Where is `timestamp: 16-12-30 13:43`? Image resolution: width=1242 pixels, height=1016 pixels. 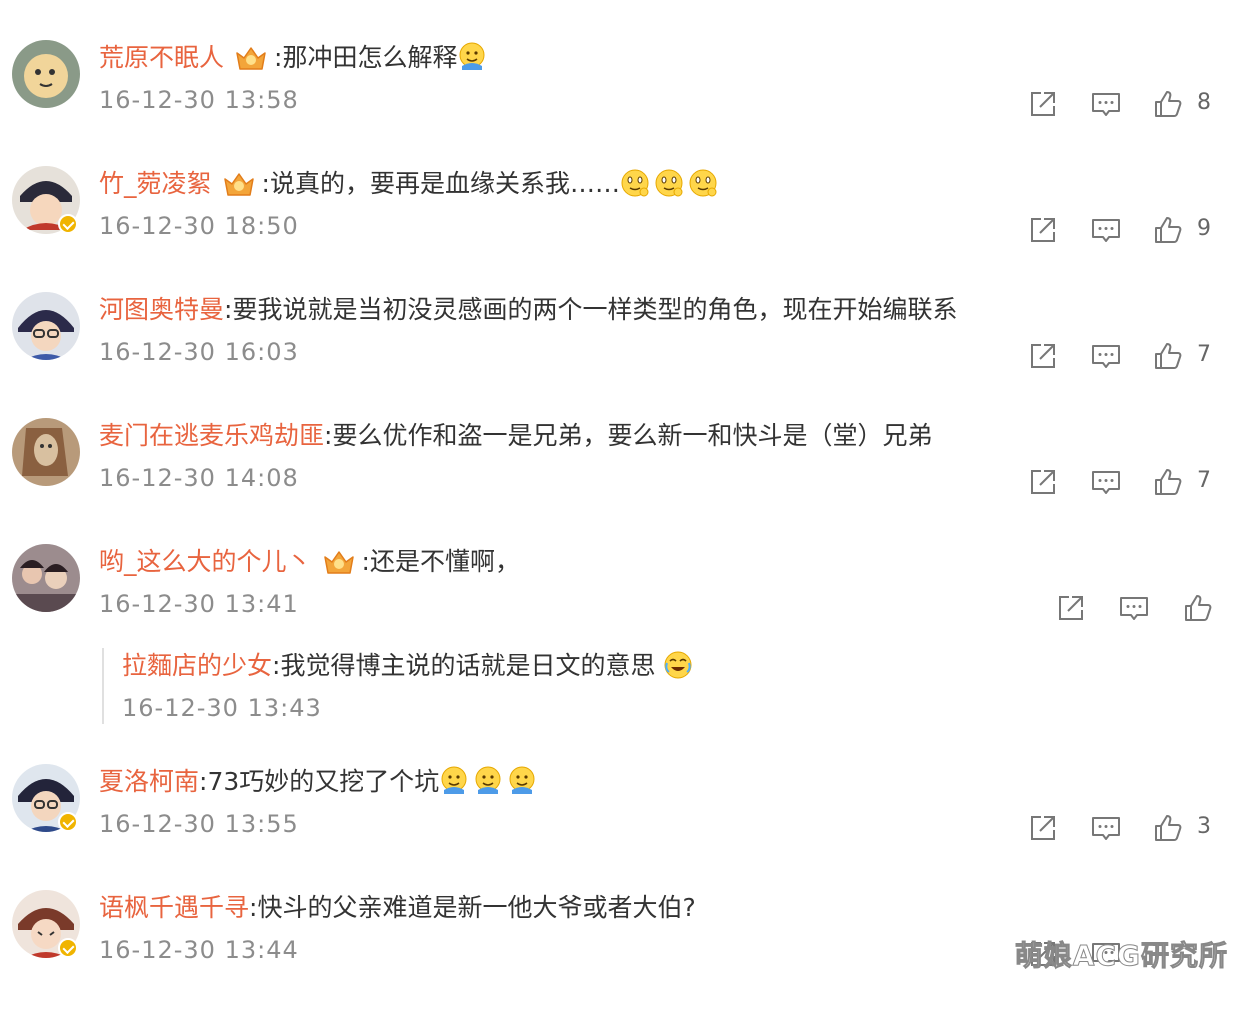
timestamp: 16-12-30 13:43 is located at coordinates (222, 708).